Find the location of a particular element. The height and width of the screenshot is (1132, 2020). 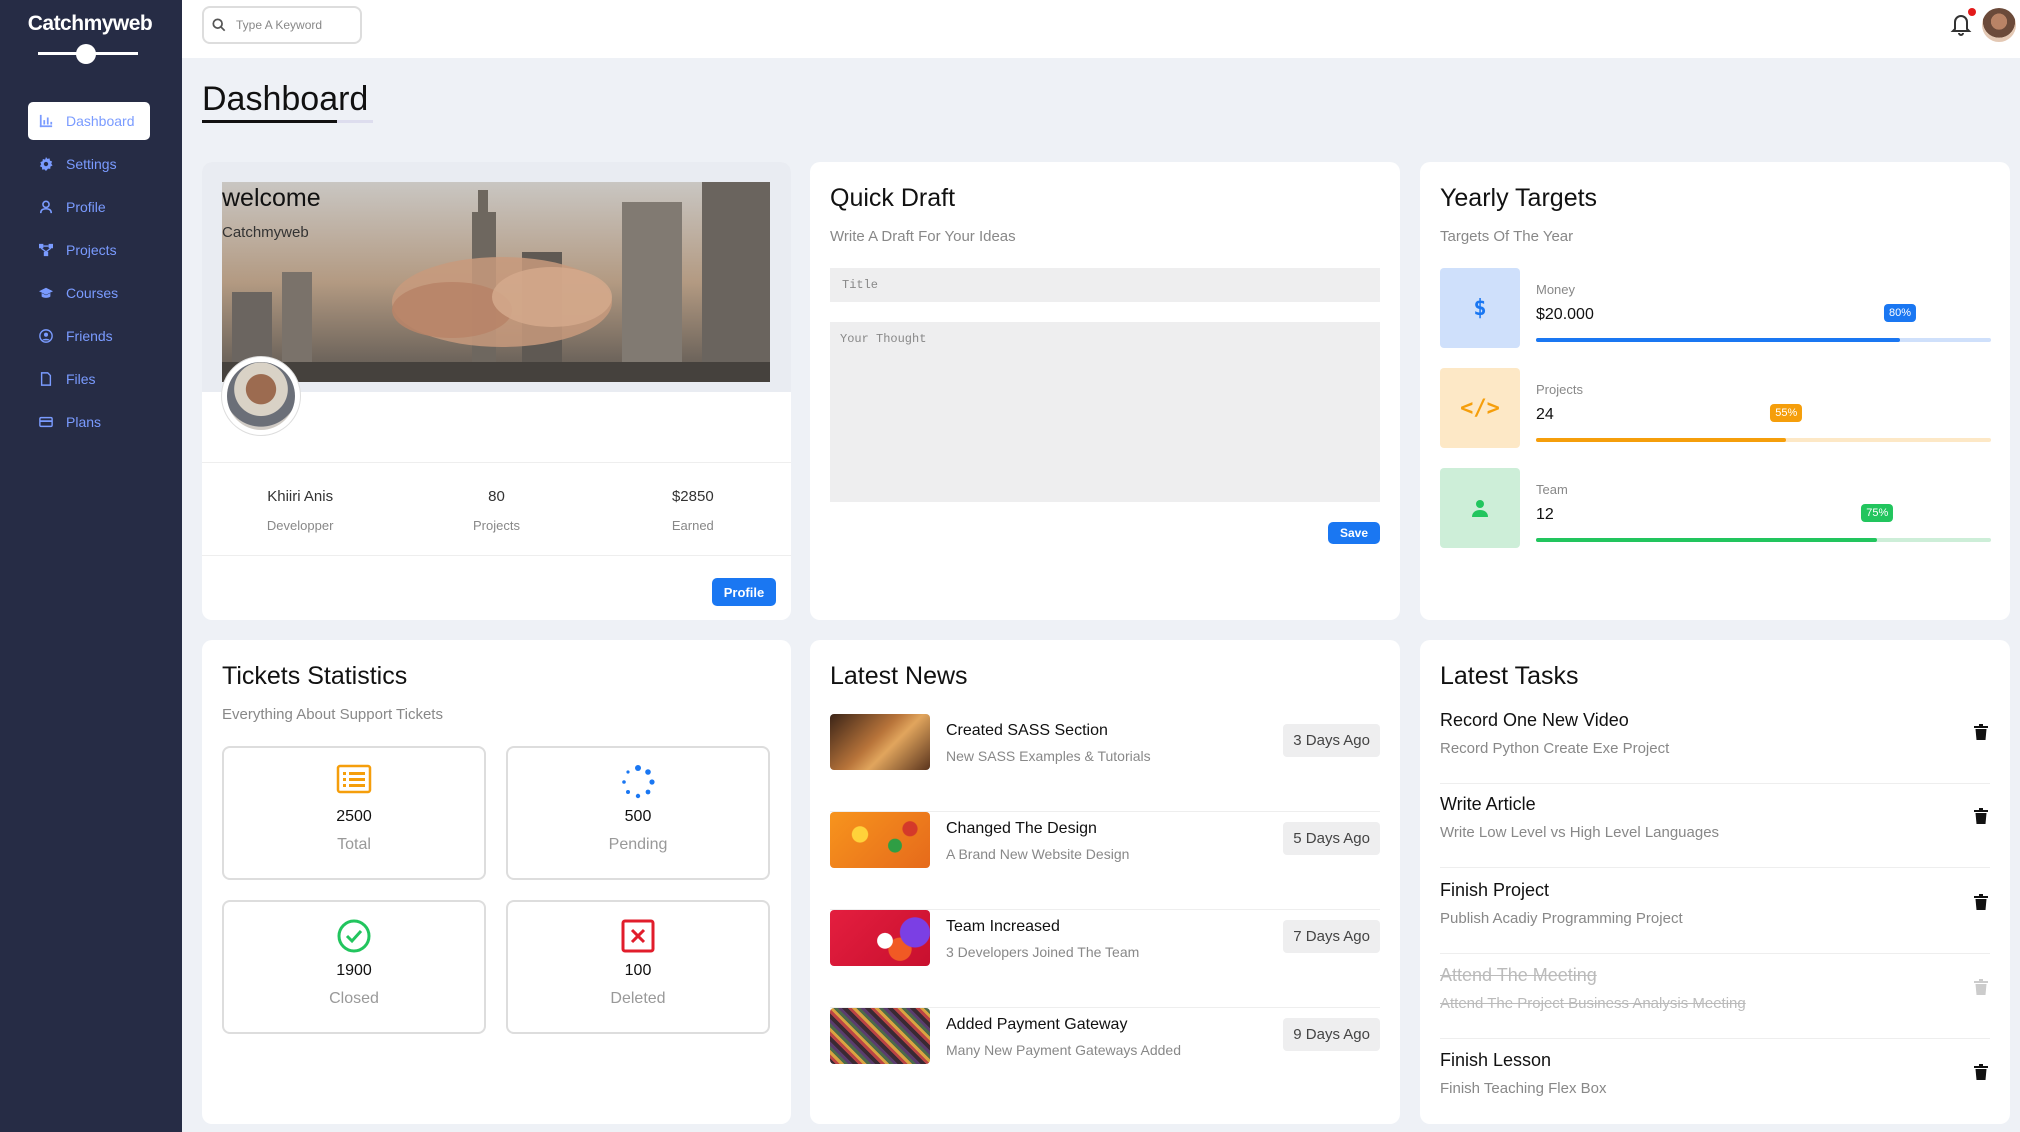

save-button: Save is located at coordinates (1354, 533).